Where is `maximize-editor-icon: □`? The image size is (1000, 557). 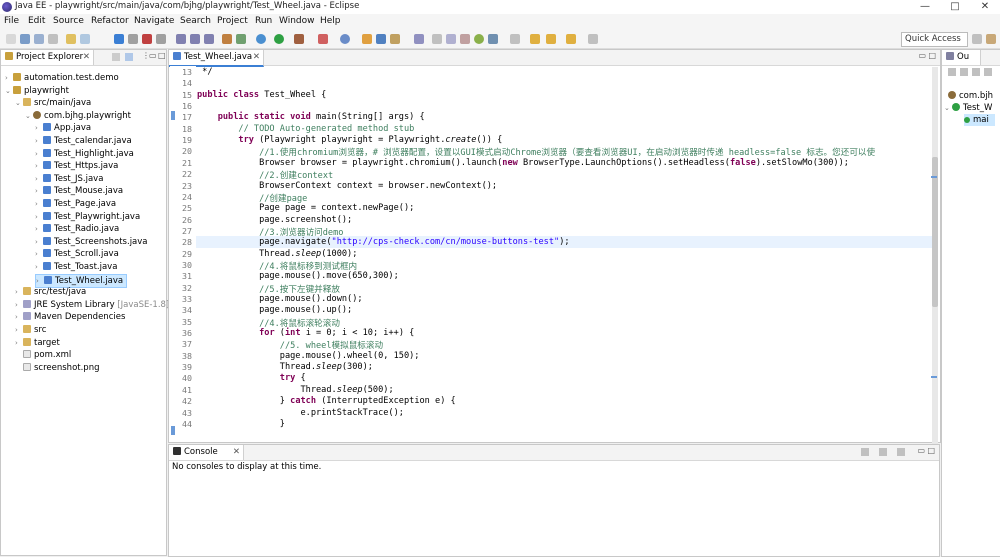
maximize-editor-icon: □ is located at coordinates (932, 55).